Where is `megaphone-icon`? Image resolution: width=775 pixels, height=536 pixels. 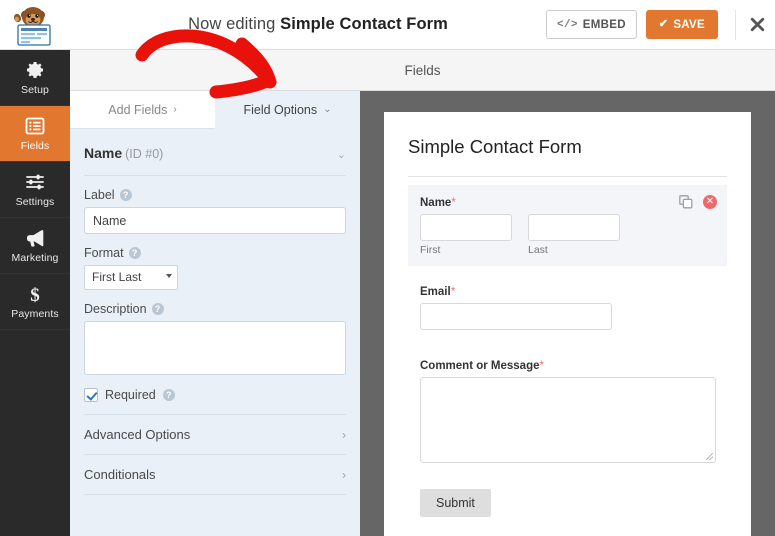
megaphone-icon is located at coordinates (35, 238).